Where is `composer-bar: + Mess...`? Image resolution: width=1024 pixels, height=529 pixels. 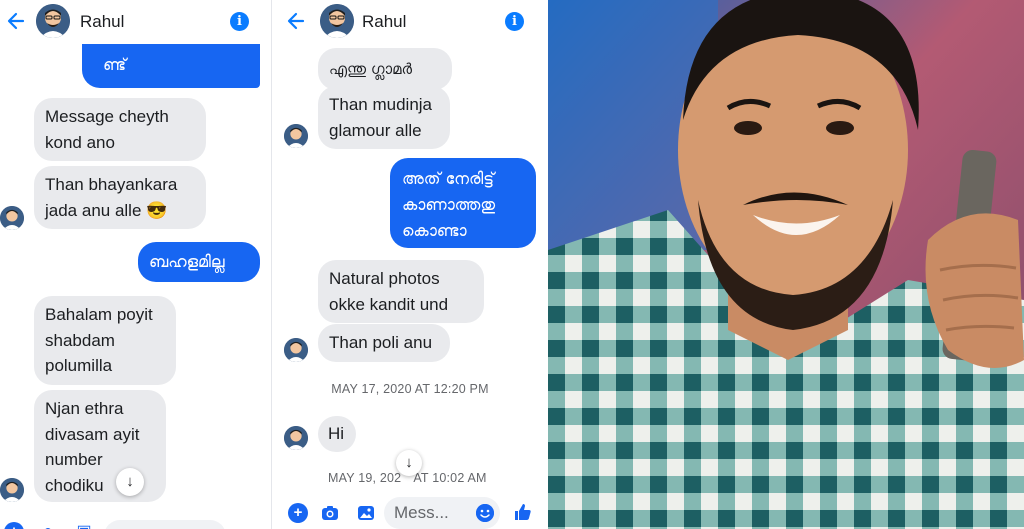 composer-bar: + Mess... is located at coordinates (410, 512).